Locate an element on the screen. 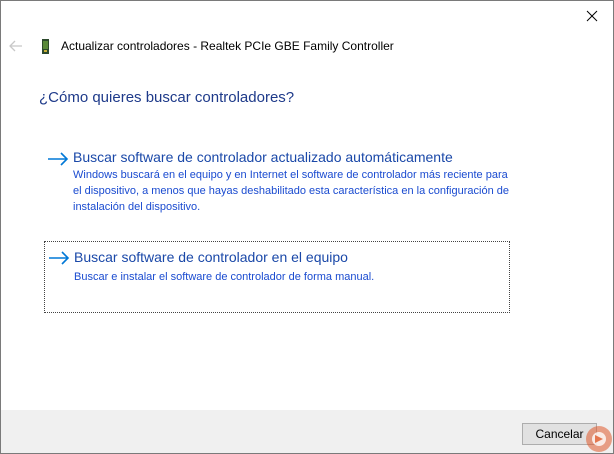 The height and width of the screenshot is (454, 614). back-arrow-icon is located at coordinates (15, 46).